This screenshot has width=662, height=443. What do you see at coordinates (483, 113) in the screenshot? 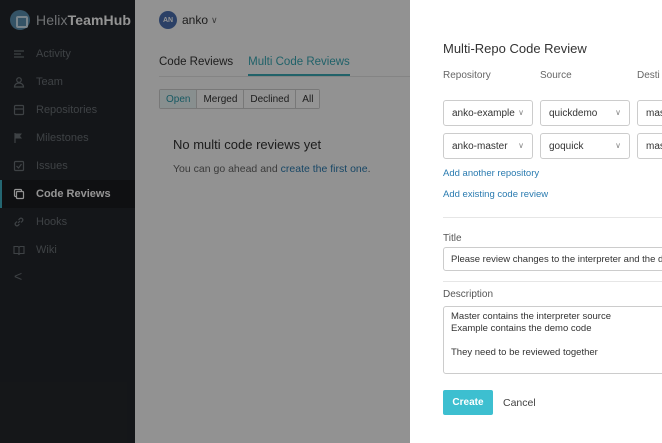
I see `repository-select-value: anko-example` at bounding box center [483, 113].